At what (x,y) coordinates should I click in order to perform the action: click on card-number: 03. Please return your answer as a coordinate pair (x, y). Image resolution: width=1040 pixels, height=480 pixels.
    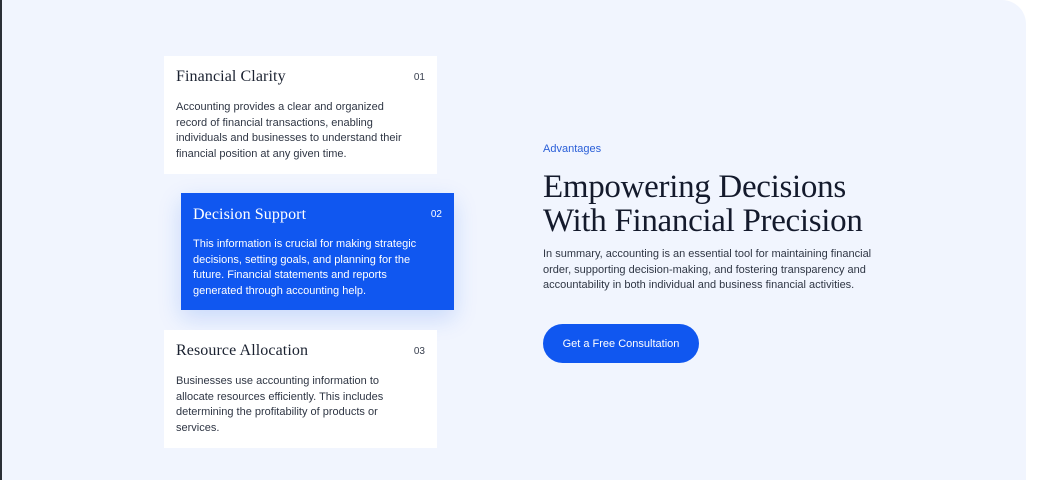
    Looking at the image, I should click on (419, 351).